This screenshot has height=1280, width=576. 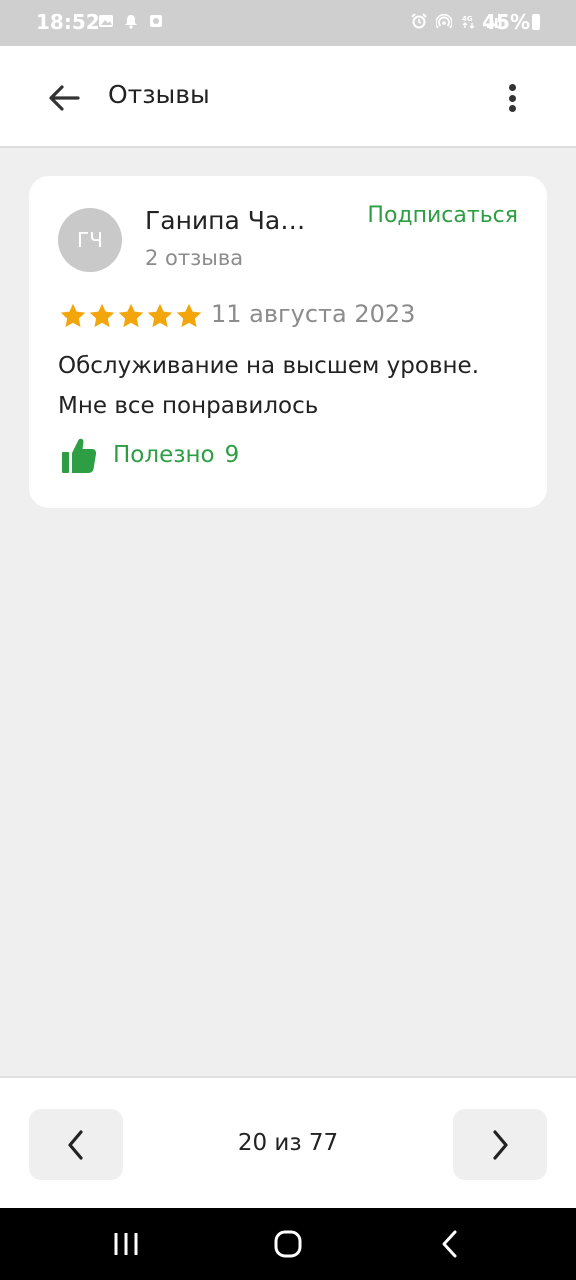 I want to click on avatar: ГЧ, so click(x=90, y=240).